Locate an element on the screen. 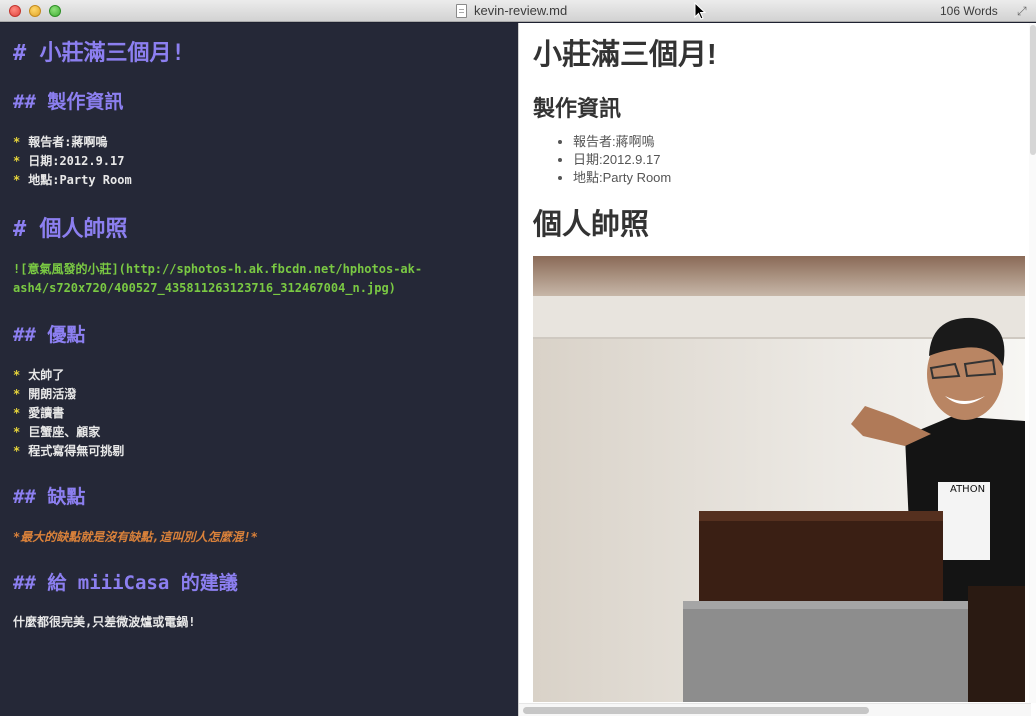  window-title: kevin-review.md is located at coordinates (521, 10).